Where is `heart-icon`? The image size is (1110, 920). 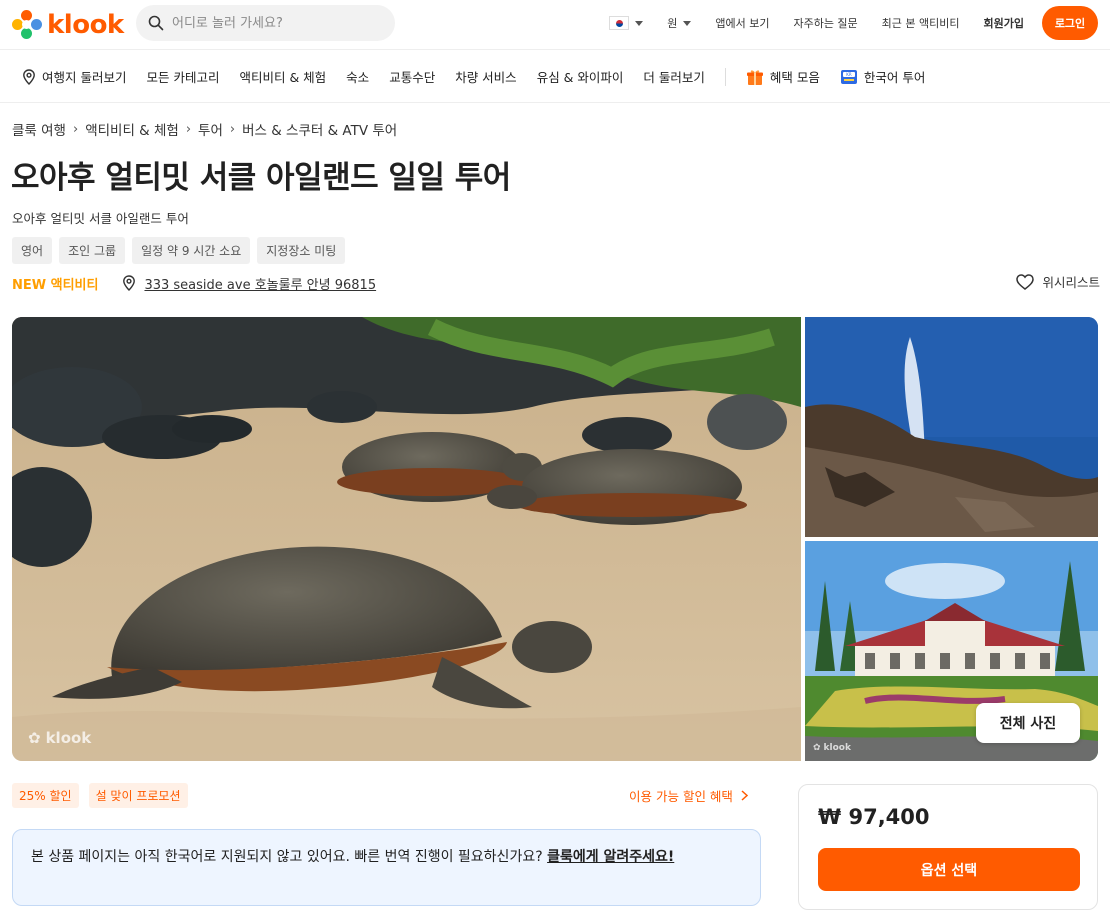
heart-icon is located at coordinates (1025, 281).